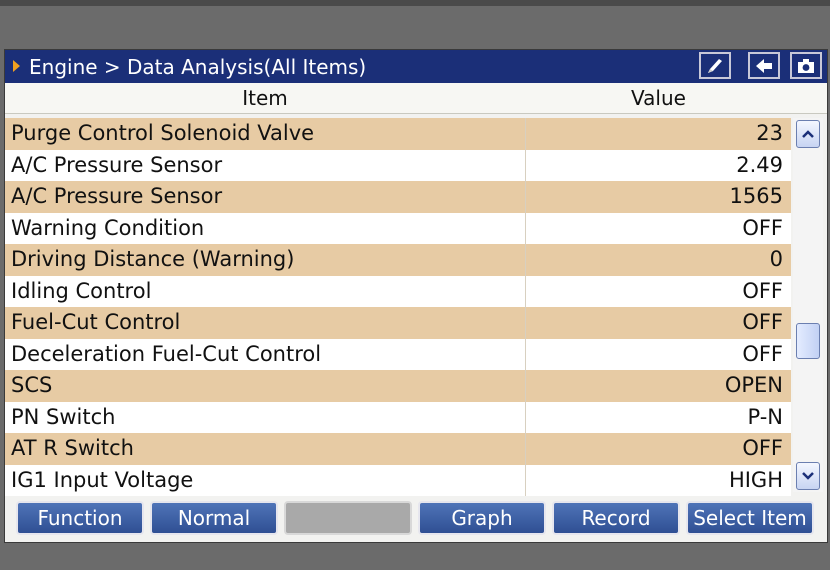 This screenshot has width=830, height=570. What do you see at coordinates (16, 66) in the screenshot?
I see `breadcrumb-arrow-icon` at bounding box center [16, 66].